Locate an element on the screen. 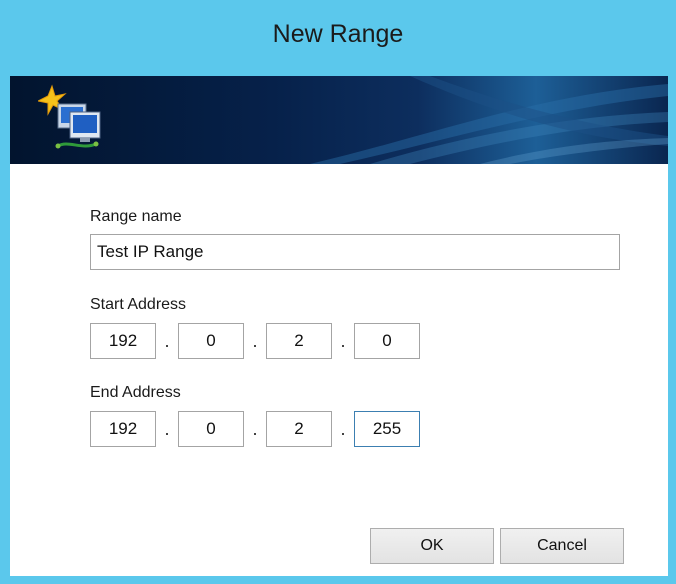 The height and width of the screenshot is (584, 676). dialog-title: New Range is located at coordinates (338, 34).